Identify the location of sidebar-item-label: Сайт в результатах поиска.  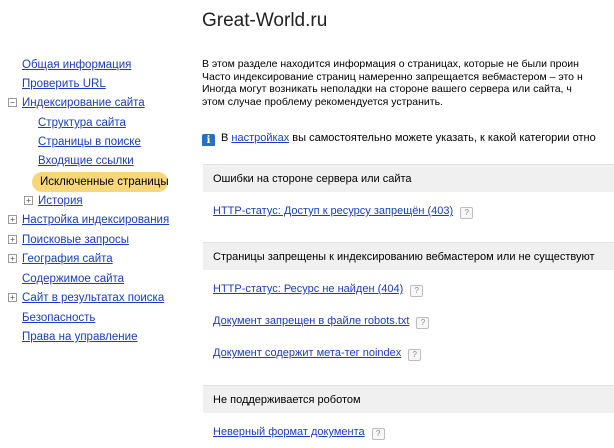
(93, 298).